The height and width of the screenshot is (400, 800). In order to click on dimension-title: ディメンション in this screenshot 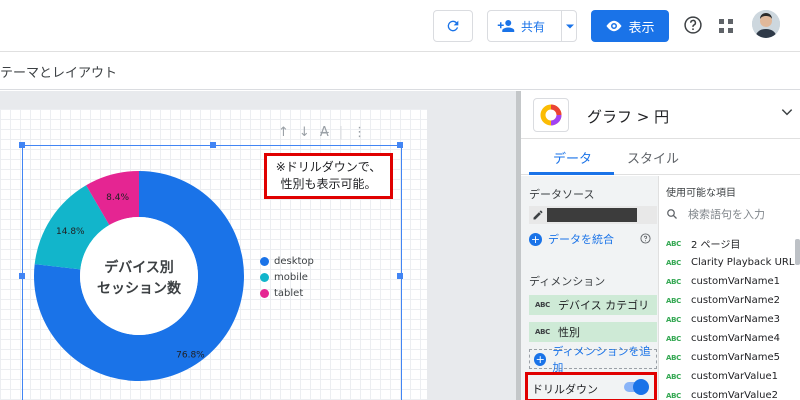, I will do `click(567, 281)`.